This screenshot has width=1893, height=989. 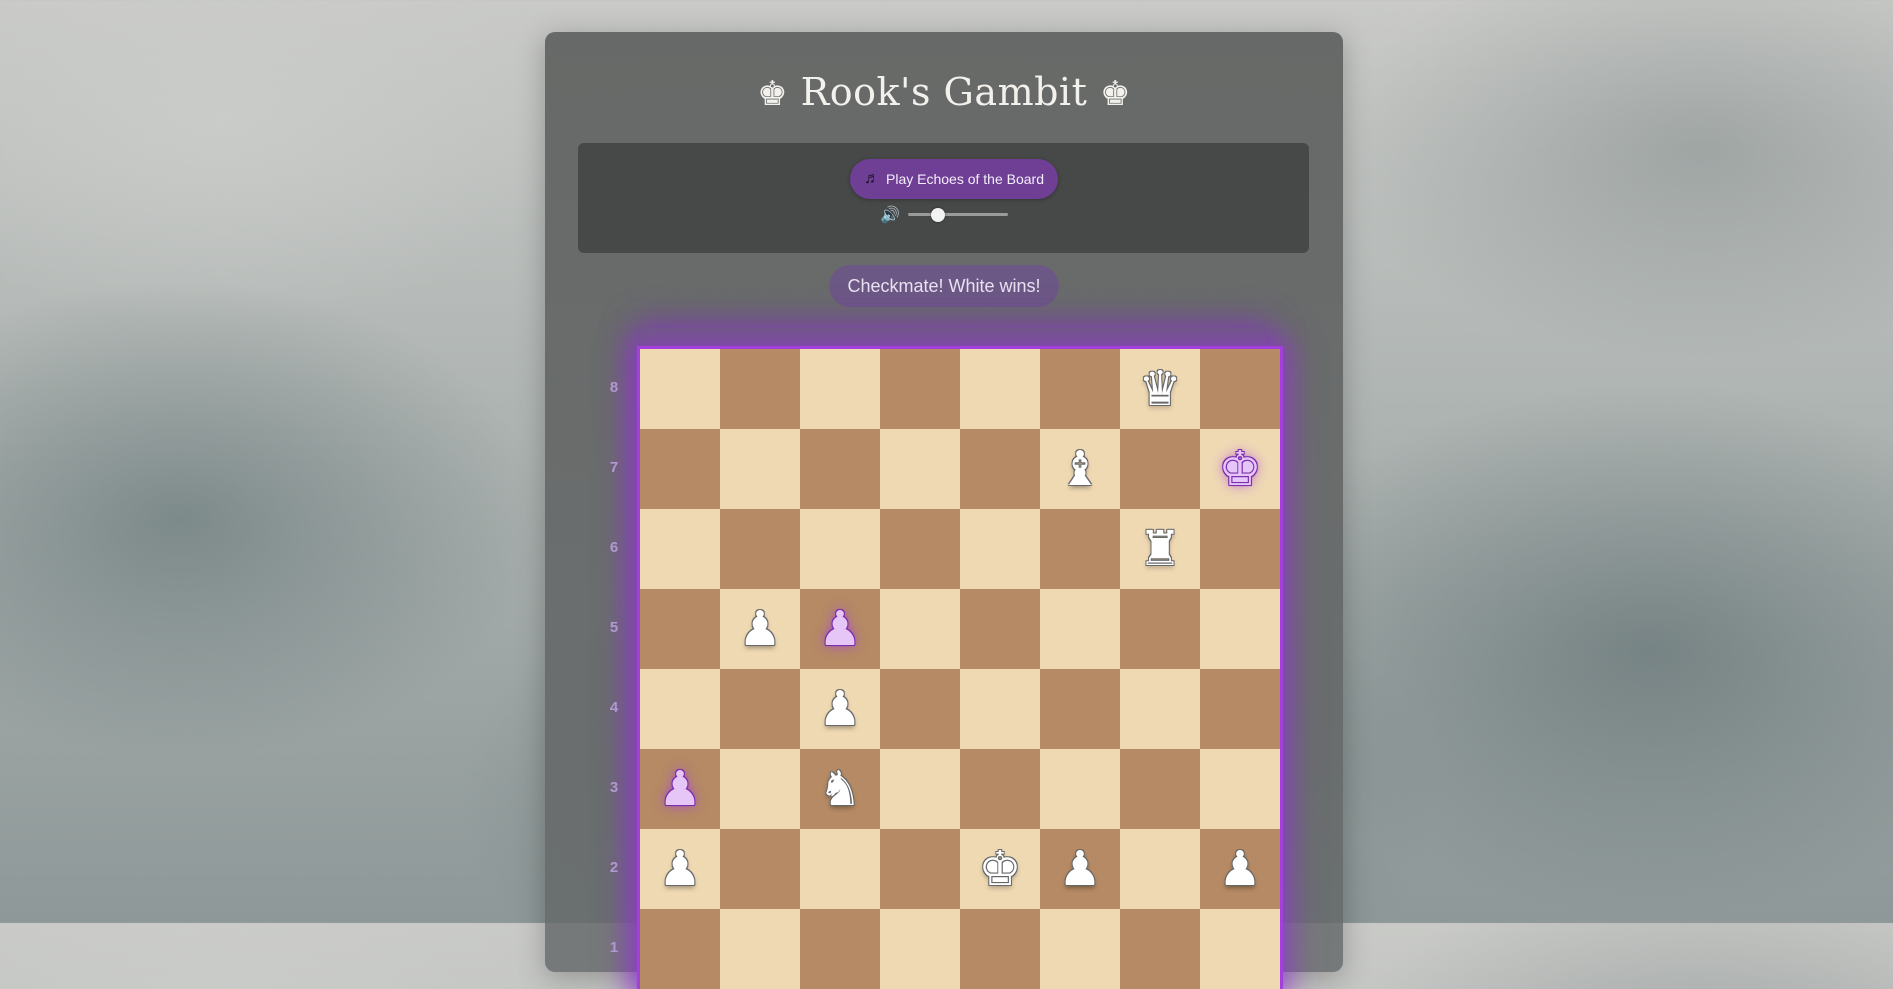 I want to click on black-king-icon: ♚, so click(x=1239, y=469).